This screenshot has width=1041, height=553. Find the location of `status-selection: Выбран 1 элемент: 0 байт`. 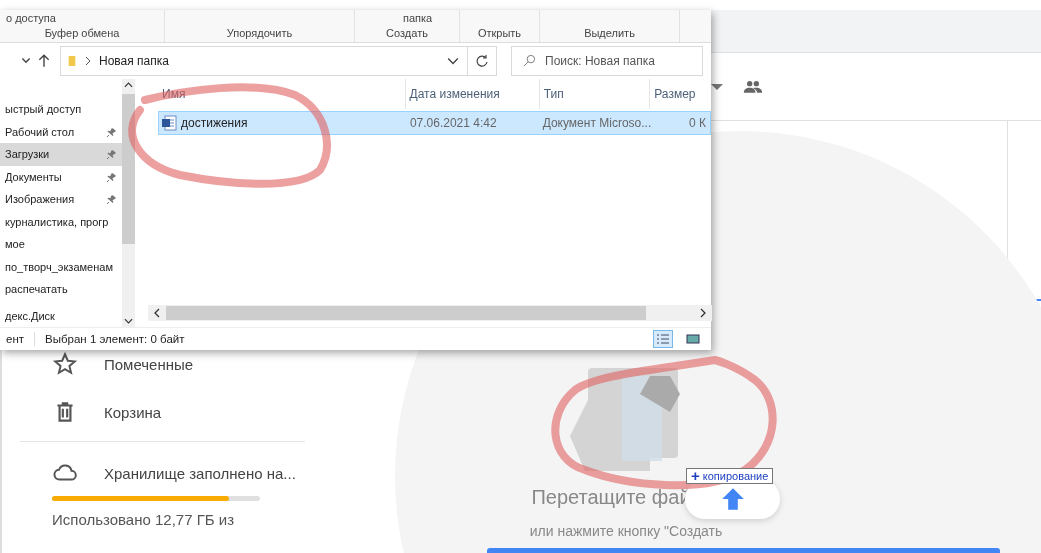

status-selection: Выбран 1 элемент: 0 байт is located at coordinates (115, 339).